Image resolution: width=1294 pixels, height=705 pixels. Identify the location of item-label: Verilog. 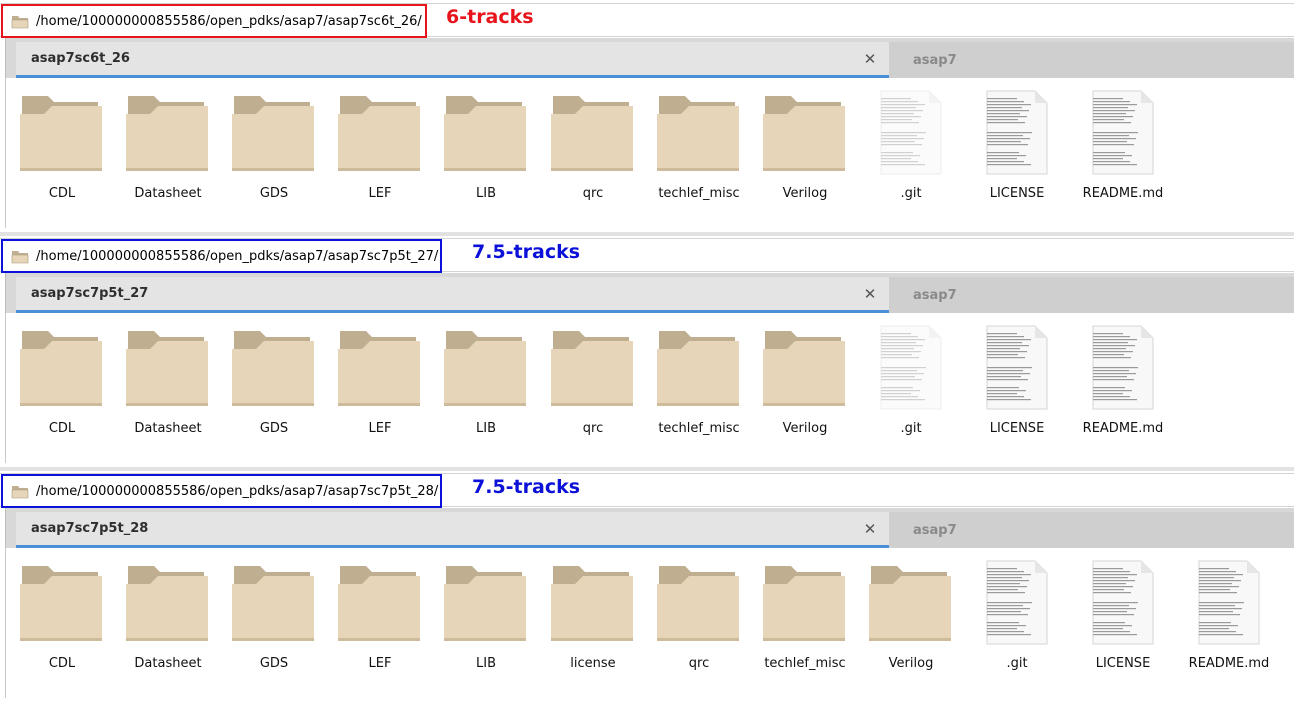
(805, 193).